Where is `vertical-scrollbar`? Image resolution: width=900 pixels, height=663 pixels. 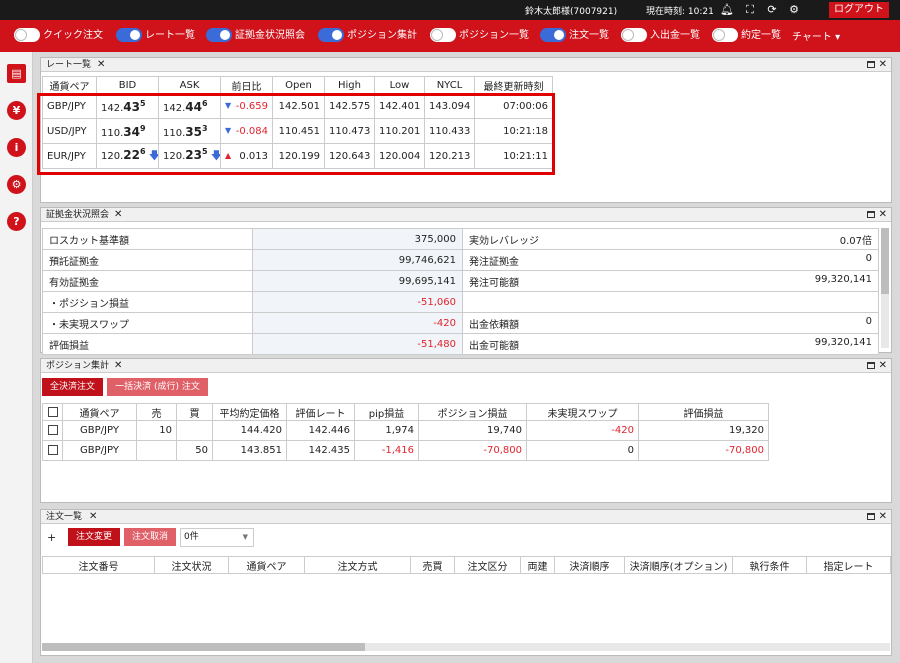
vertical-scrollbar is located at coordinates (885, 288).